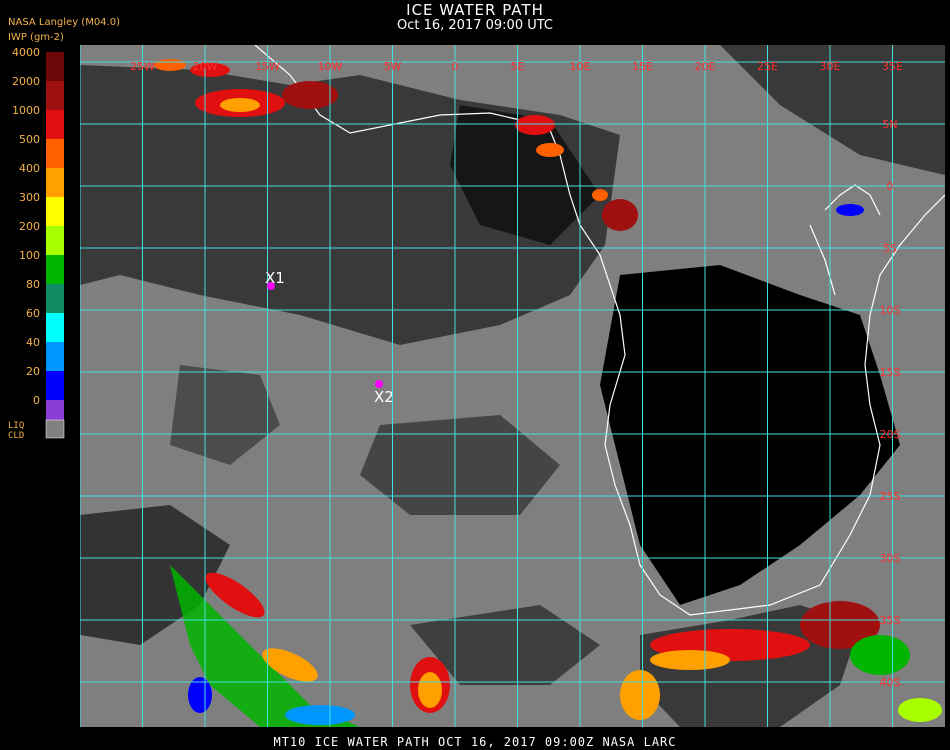 The image size is (950, 750). I want to click on latitude-label: 35S, so click(890, 620).